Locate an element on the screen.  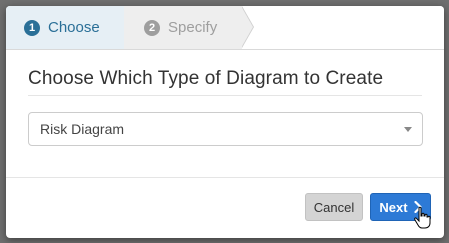
footer-divider is located at coordinates (225, 177).